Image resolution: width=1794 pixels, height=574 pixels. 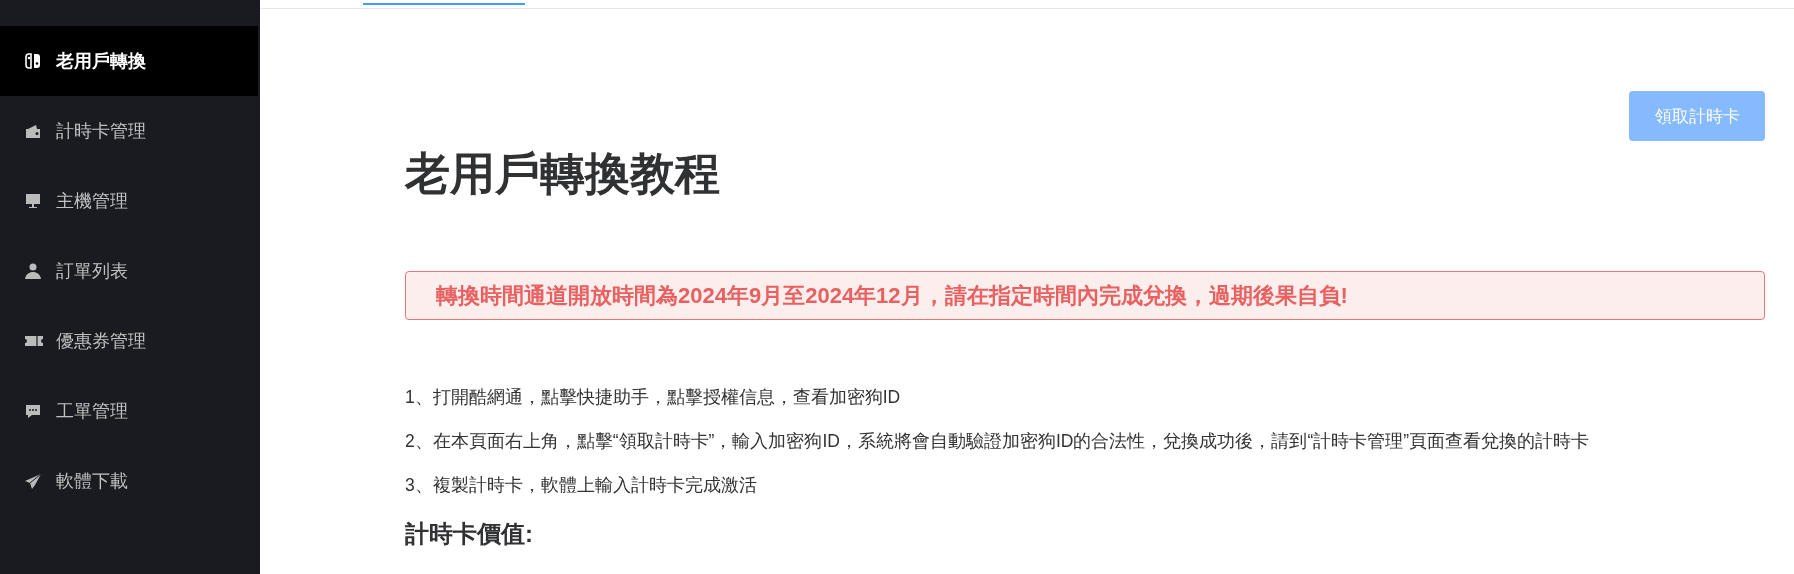 I want to click on sidebar-item: 老用戶轉換, so click(x=129, y=61).